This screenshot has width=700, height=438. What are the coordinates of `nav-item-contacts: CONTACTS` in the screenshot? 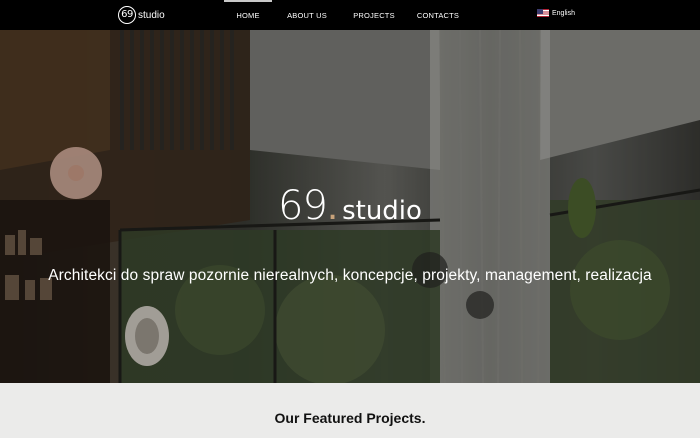 It's located at (438, 15).